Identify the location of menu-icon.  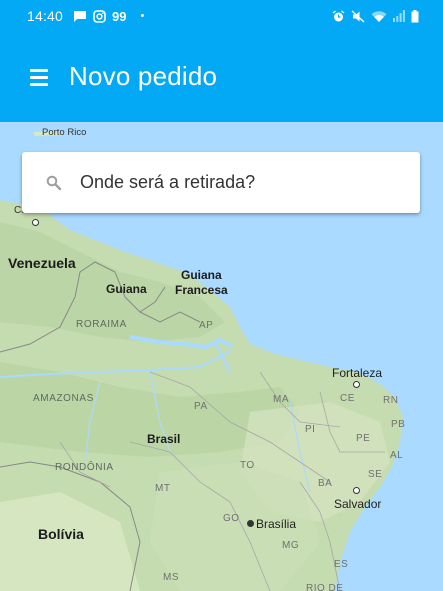
(39, 70).